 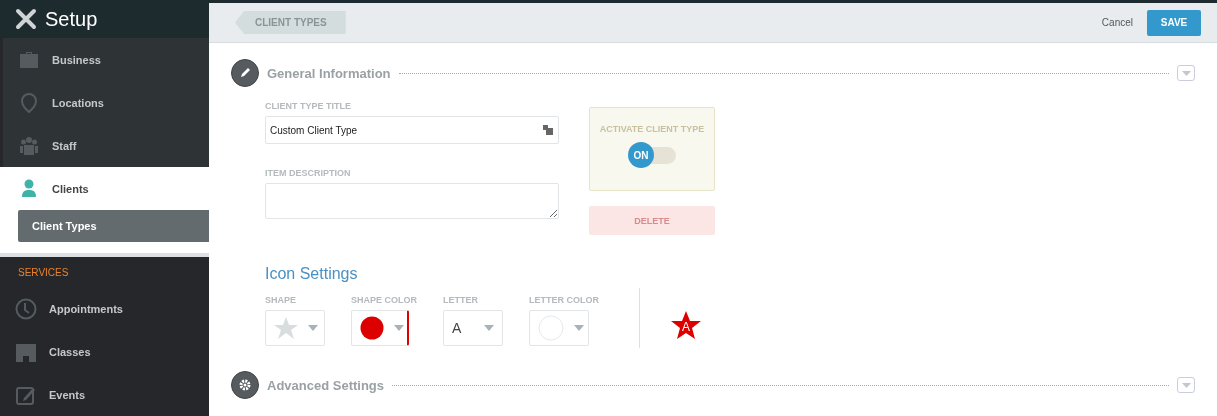 I want to click on building-icon, so click(x=26, y=351).